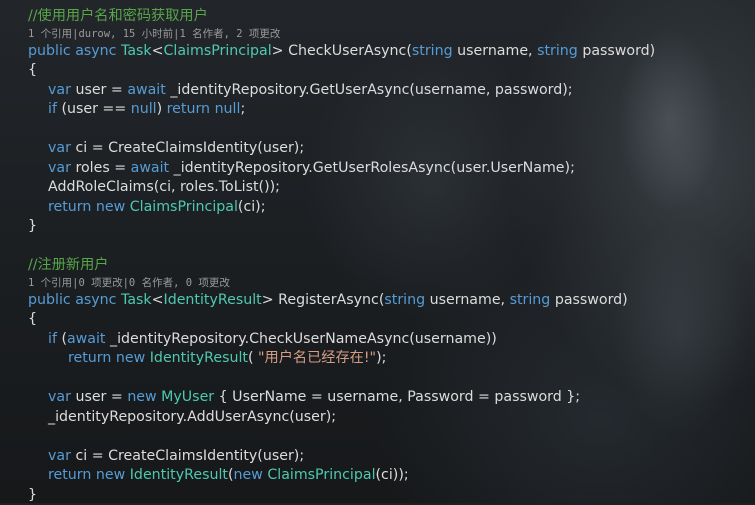 Image resolution: width=755 pixels, height=505 pixels. I want to click on code-line: _identityRepository.AddUserAsync(user);, so click(388, 418).